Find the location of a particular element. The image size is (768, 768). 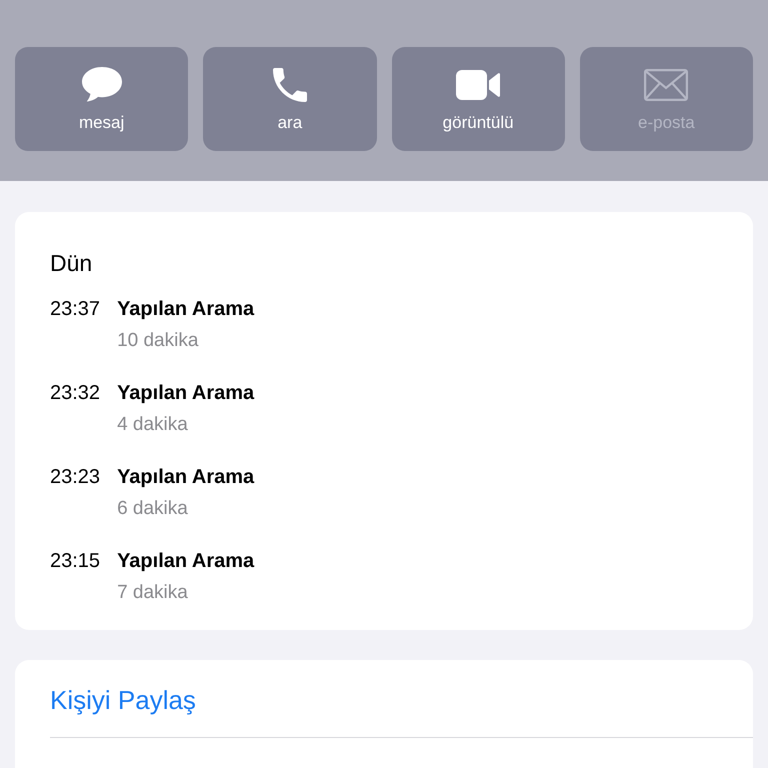

date-heading: Dün is located at coordinates (71, 263).